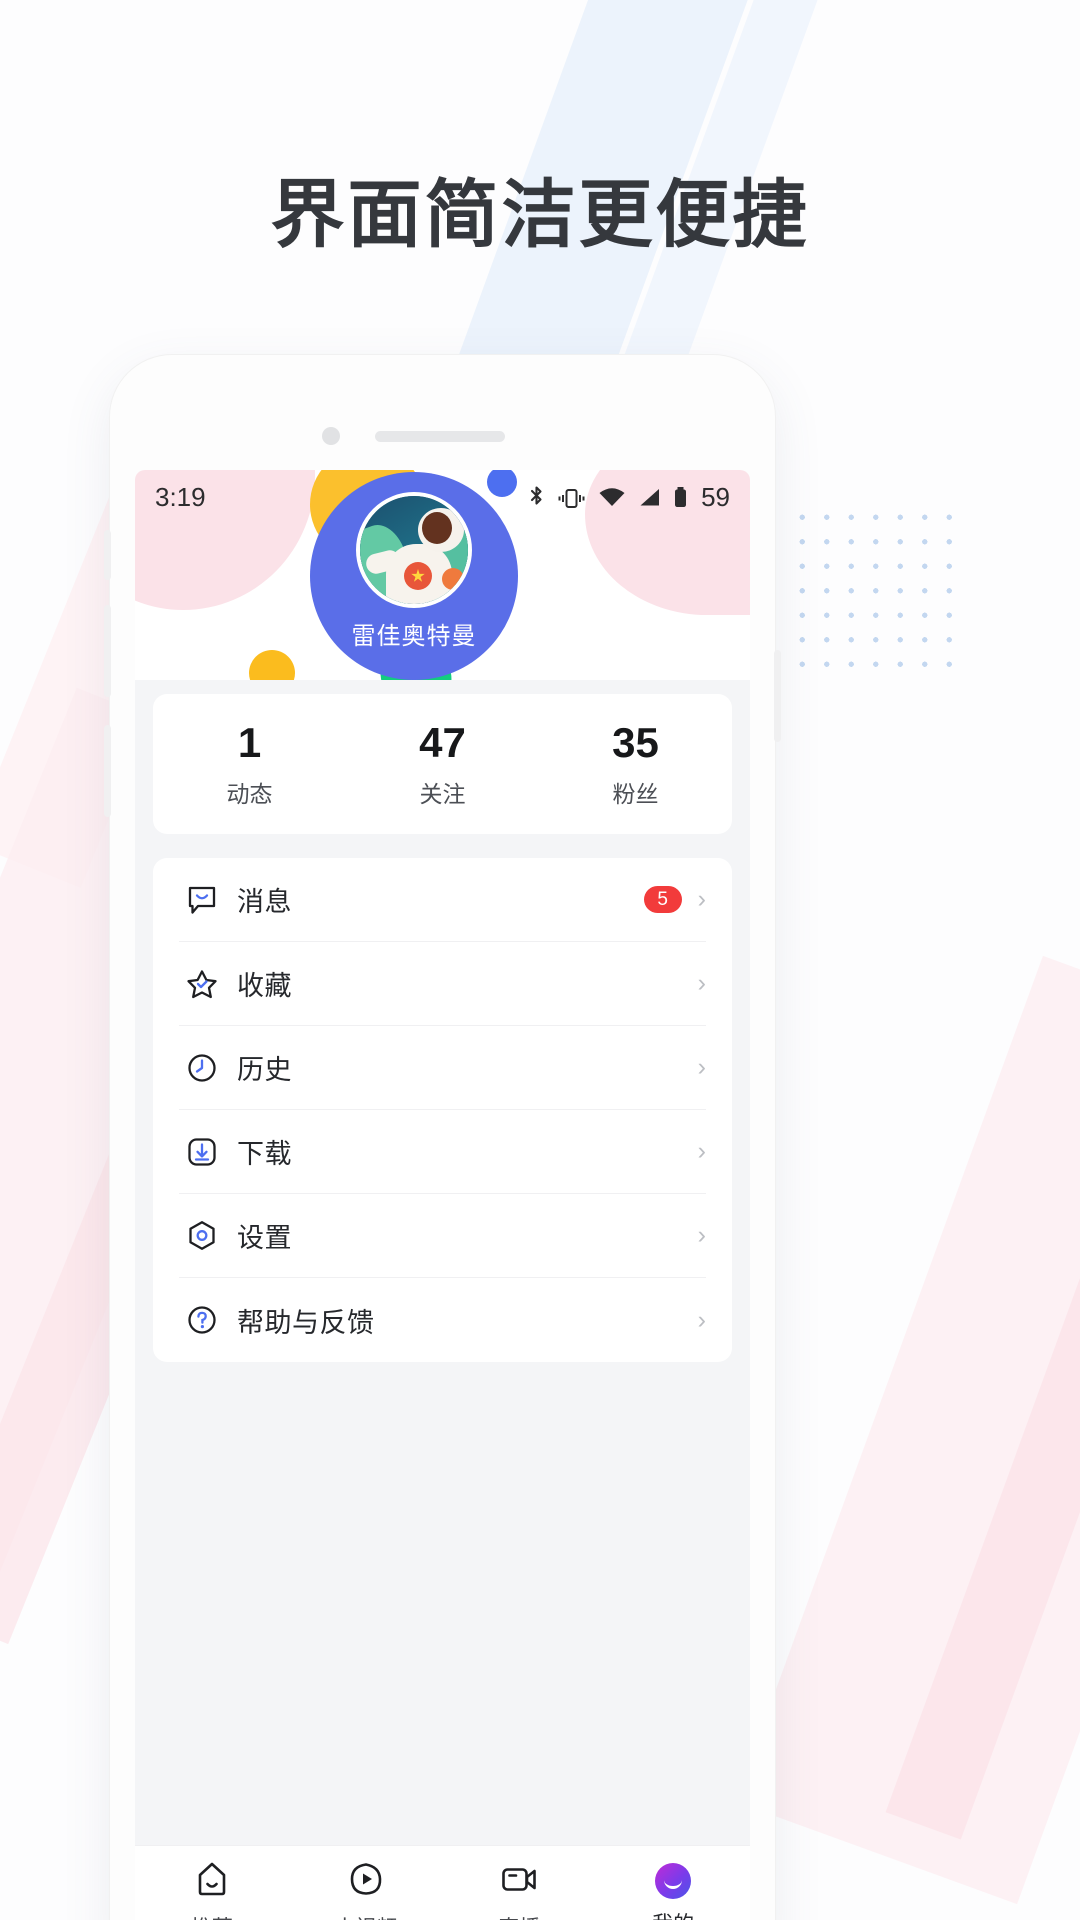 This screenshot has height=1920, width=1080. I want to click on stats-card: 1 动态 47 关注 35 粉丝, so click(442, 764).